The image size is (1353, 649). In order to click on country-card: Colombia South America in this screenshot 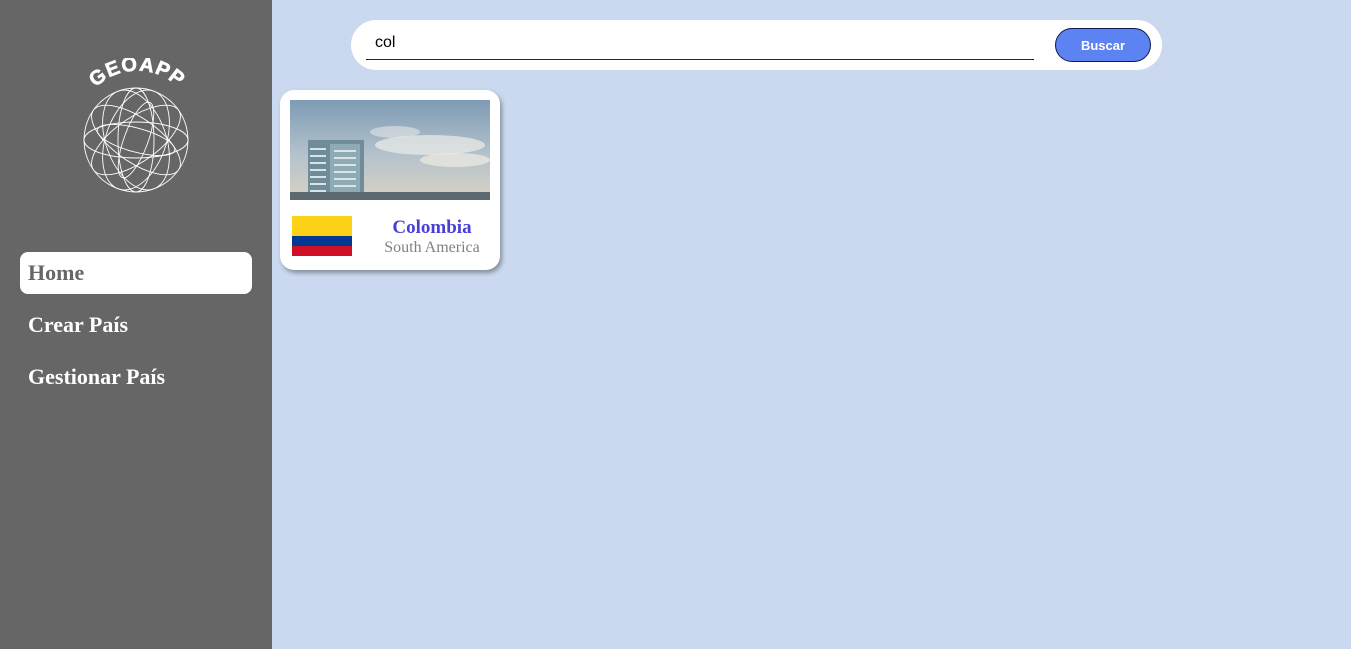, I will do `click(390, 180)`.